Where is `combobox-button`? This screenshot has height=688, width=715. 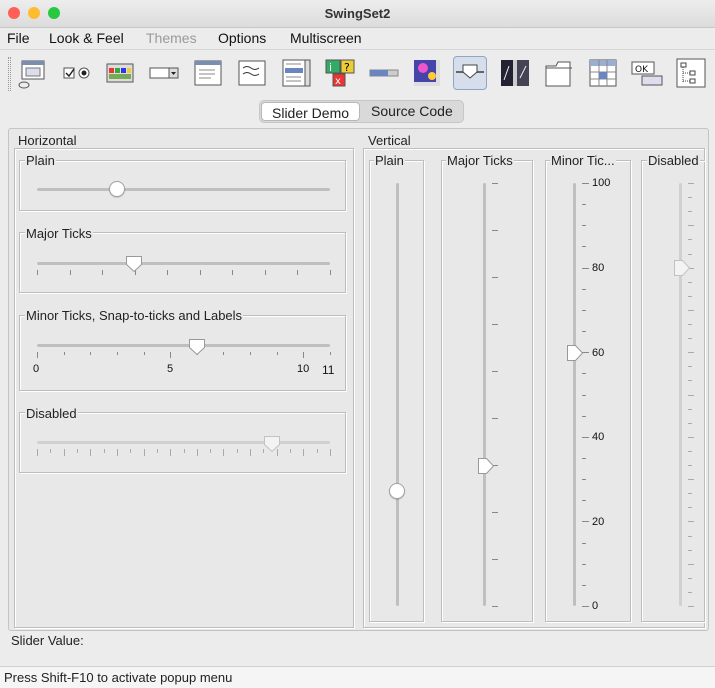 combobox-button is located at coordinates (164, 73).